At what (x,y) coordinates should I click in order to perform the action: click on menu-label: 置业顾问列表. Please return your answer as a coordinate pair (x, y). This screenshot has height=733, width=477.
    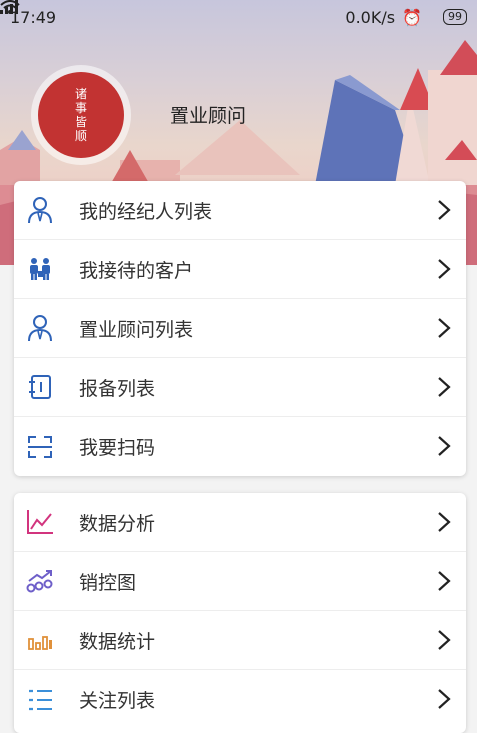
    Looking at the image, I should click on (136, 329).